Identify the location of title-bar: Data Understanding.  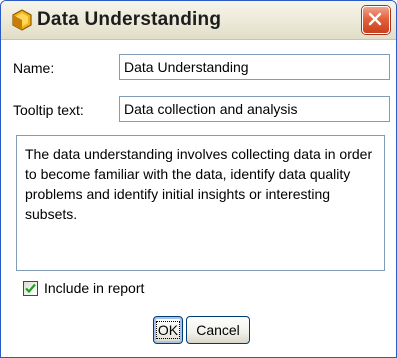
(198, 20).